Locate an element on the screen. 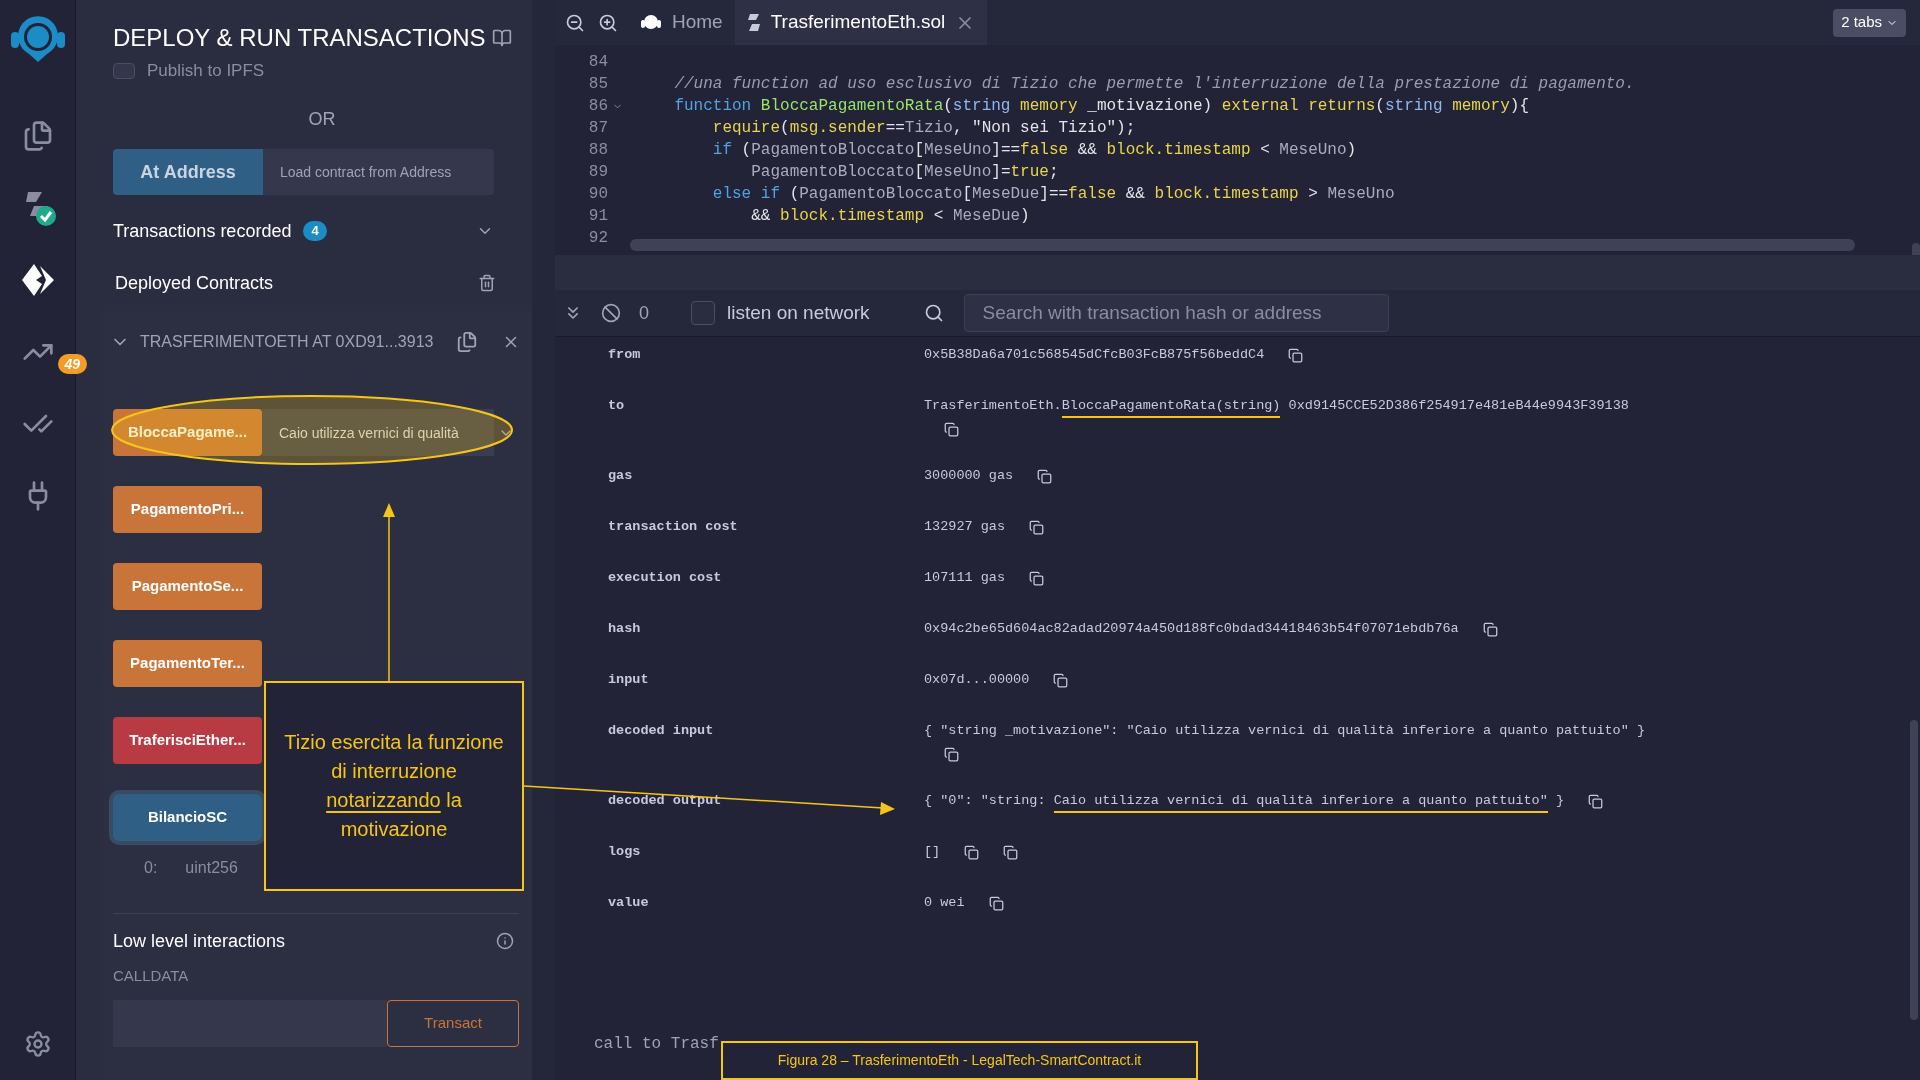  code-line: else if (PagamentoBloccato[MeseDue]==false && block.timestamp > MeseUno is located at coordinates (1053, 194).